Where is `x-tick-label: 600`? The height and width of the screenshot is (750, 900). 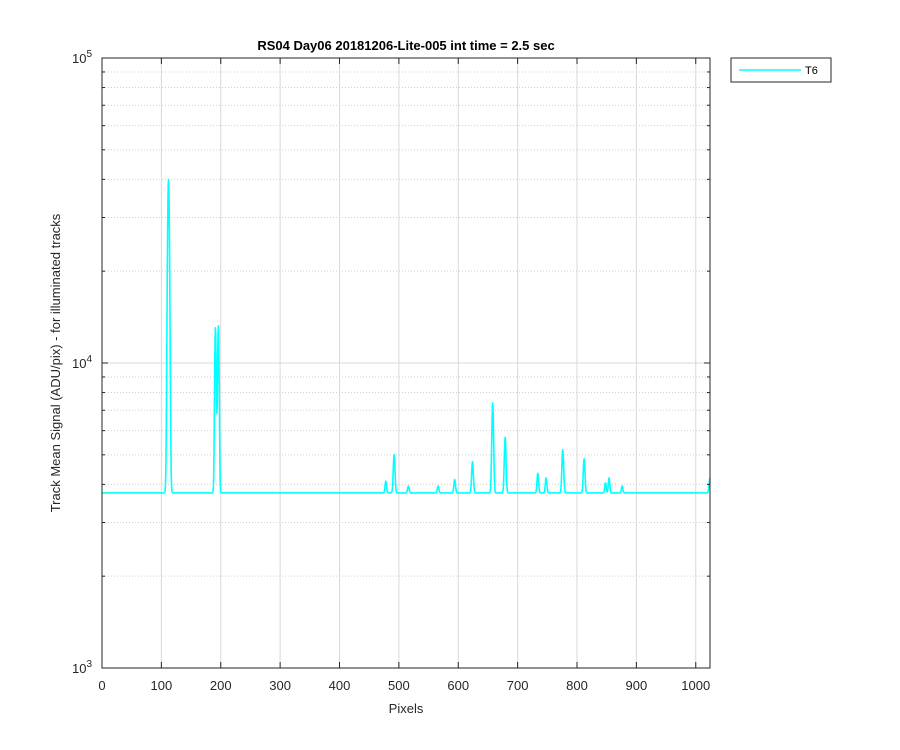
x-tick-label: 600 is located at coordinates (458, 685).